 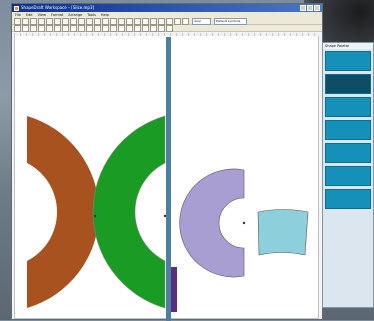 I want to click on rectangle-icon, so click(x=113, y=21).